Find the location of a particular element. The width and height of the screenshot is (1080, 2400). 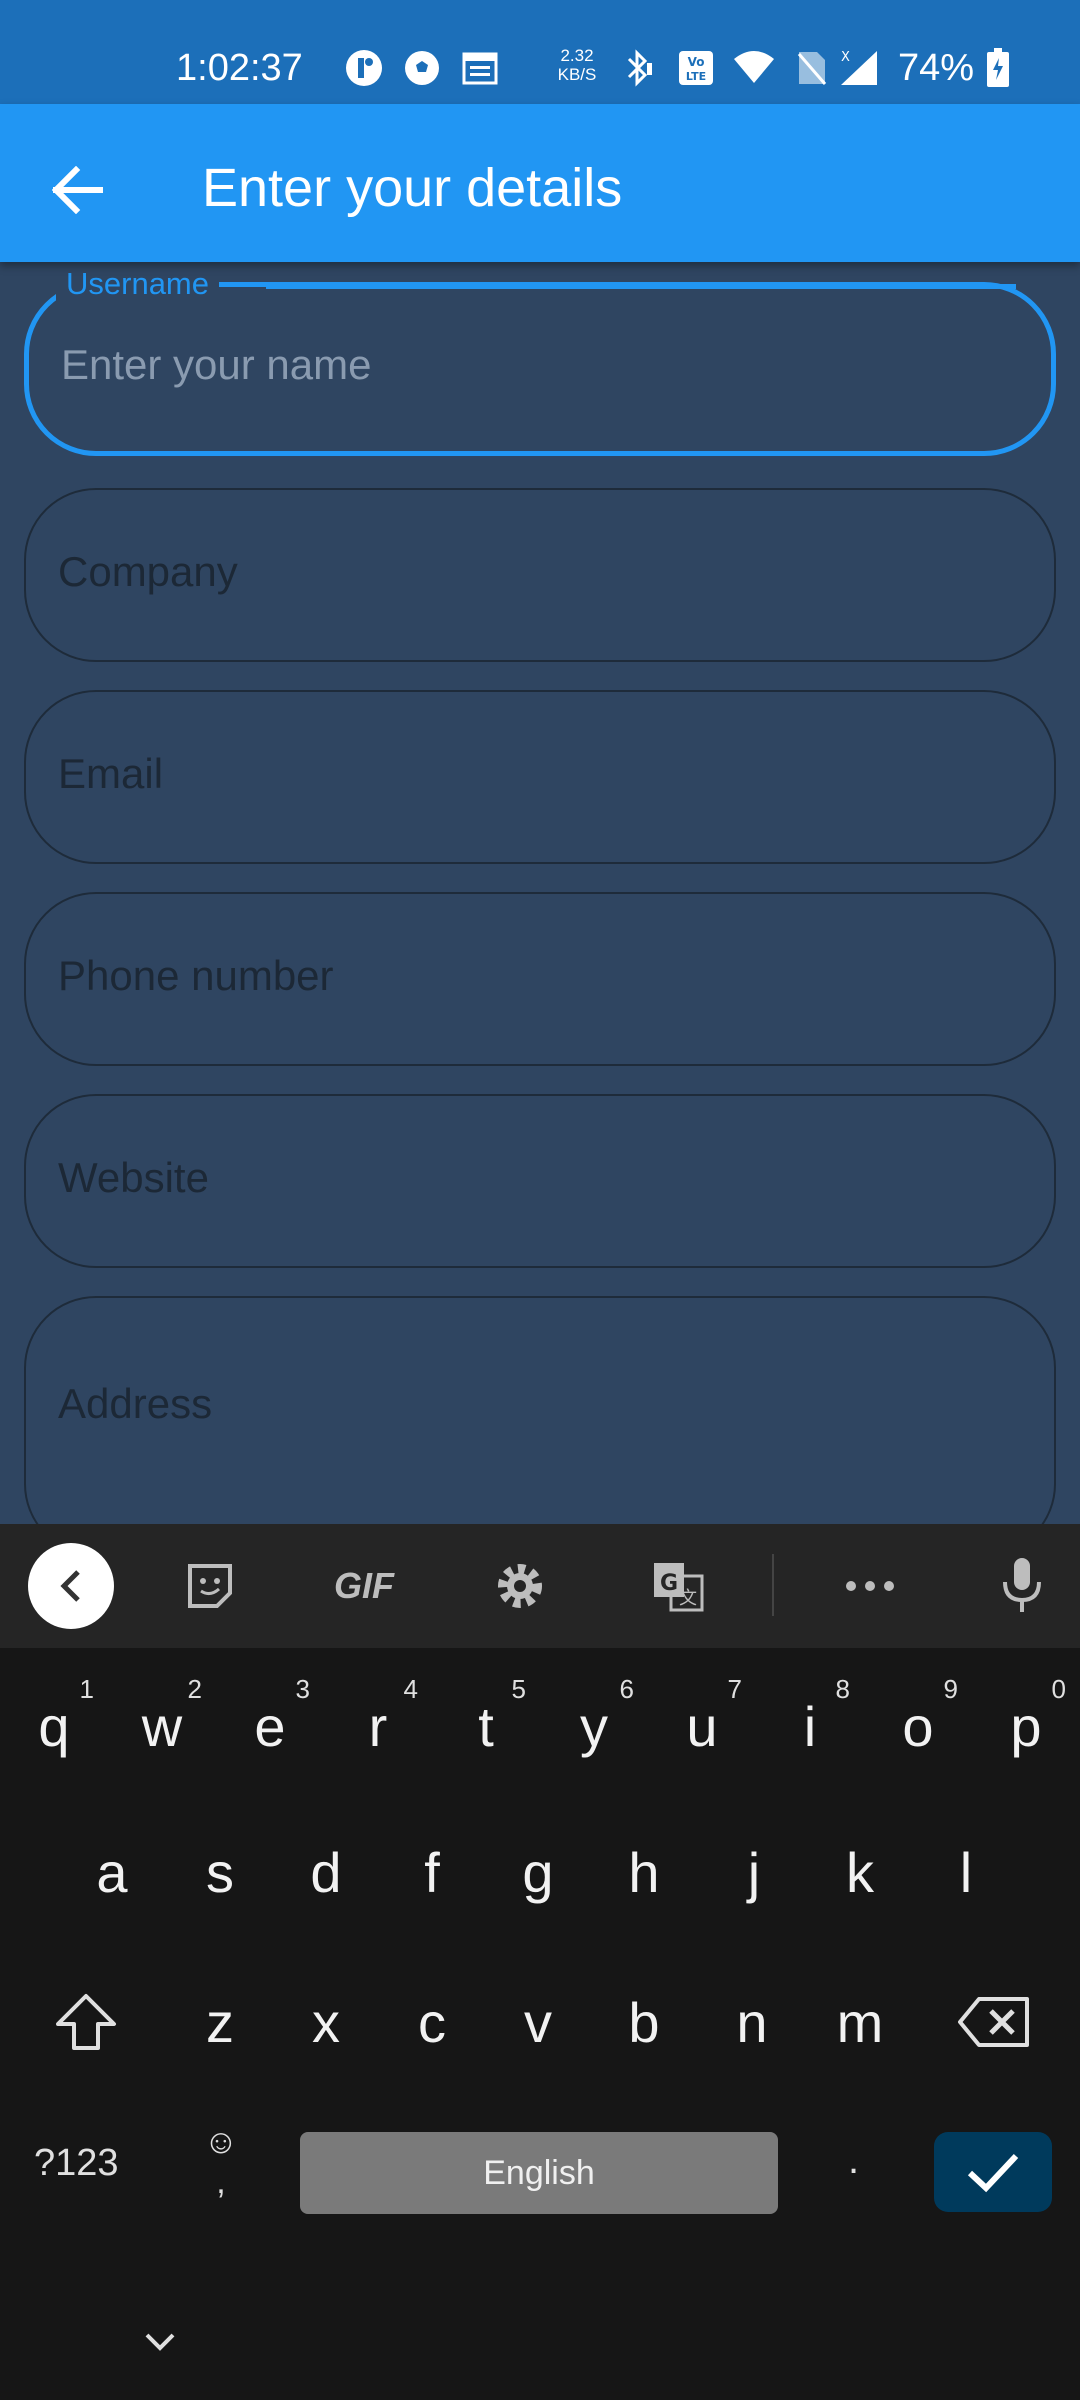

key-x: x is located at coordinates (326, 2022).